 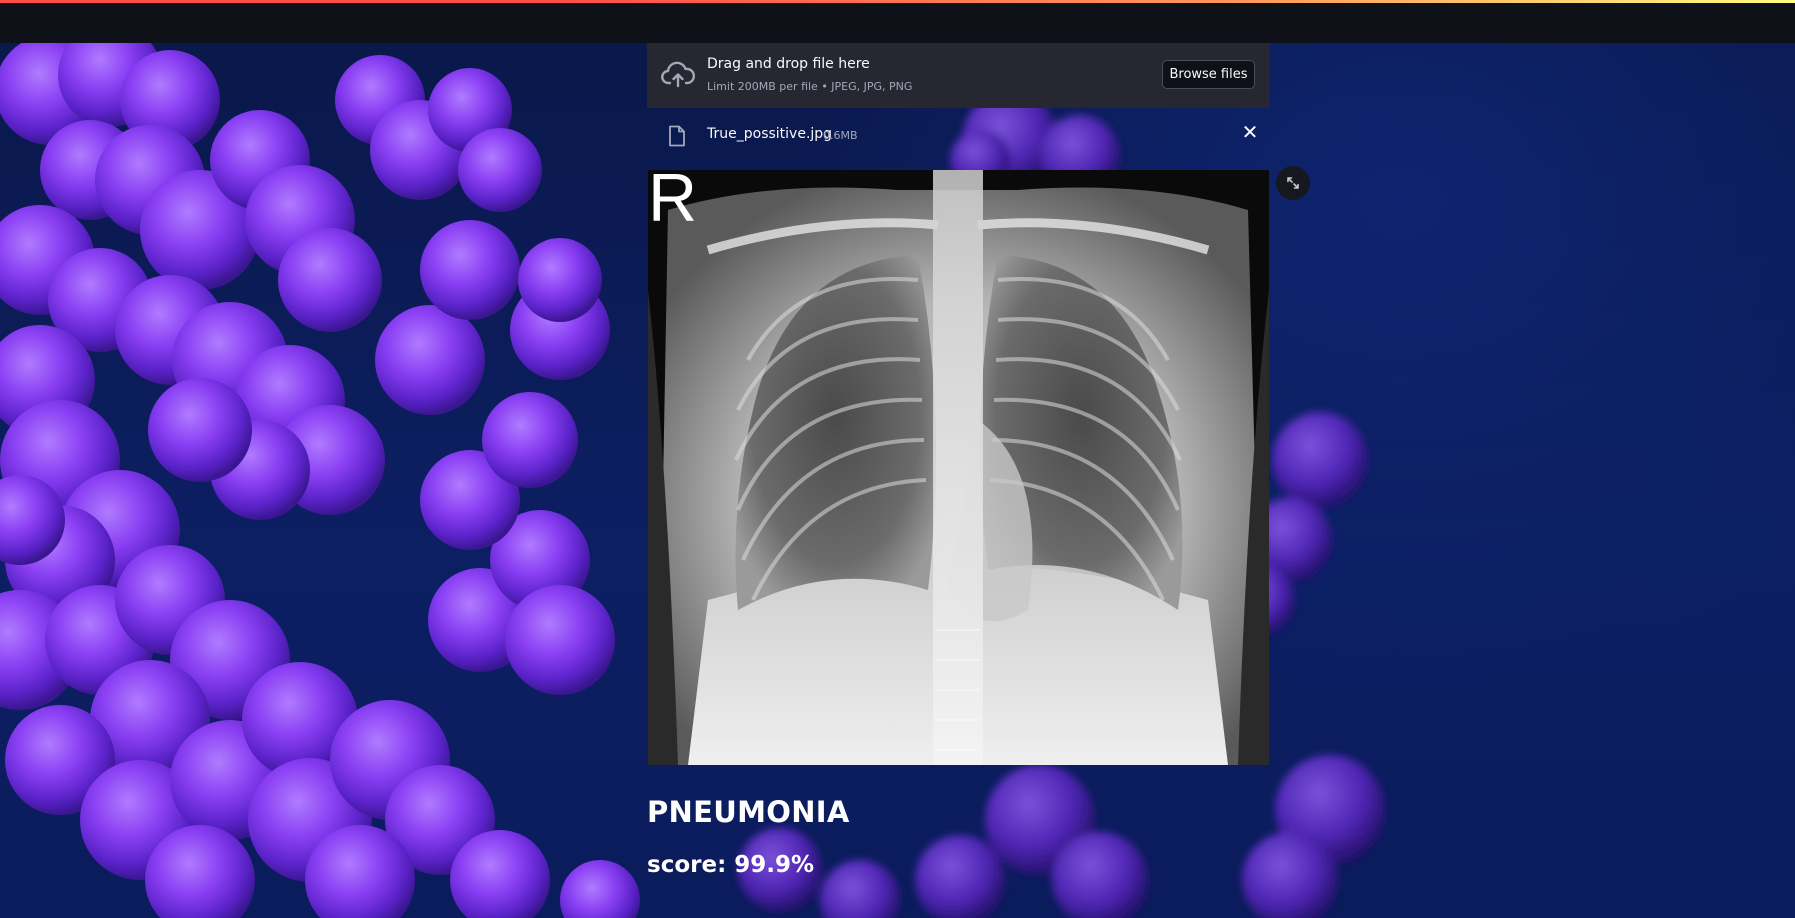 I want to click on cloud-upload-icon, so click(x=678, y=74).